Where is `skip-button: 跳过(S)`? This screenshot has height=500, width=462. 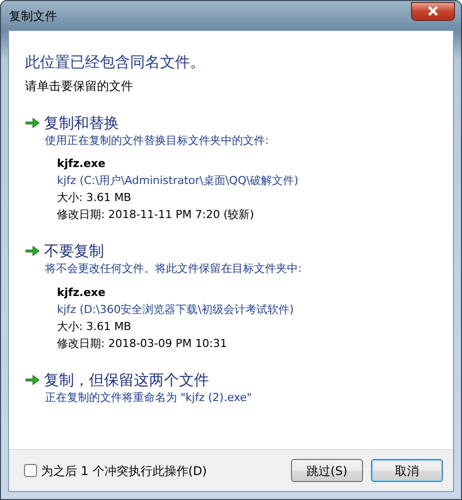
skip-button: 跳过(S) is located at coordinates (327, 470).